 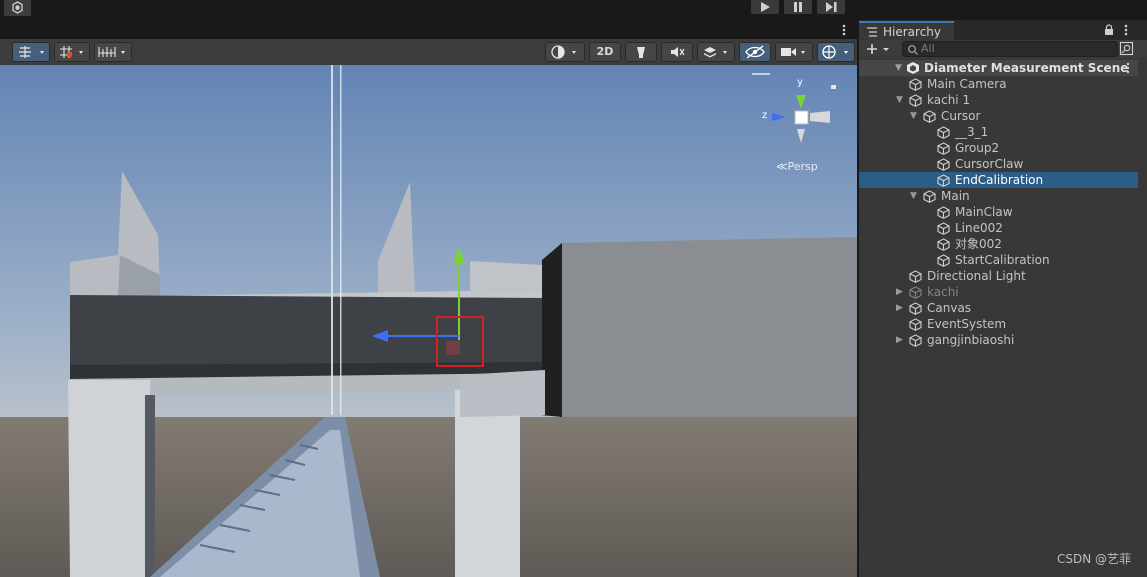 I want to click on gizmo-globe-icon, so click(x=835, y=52).